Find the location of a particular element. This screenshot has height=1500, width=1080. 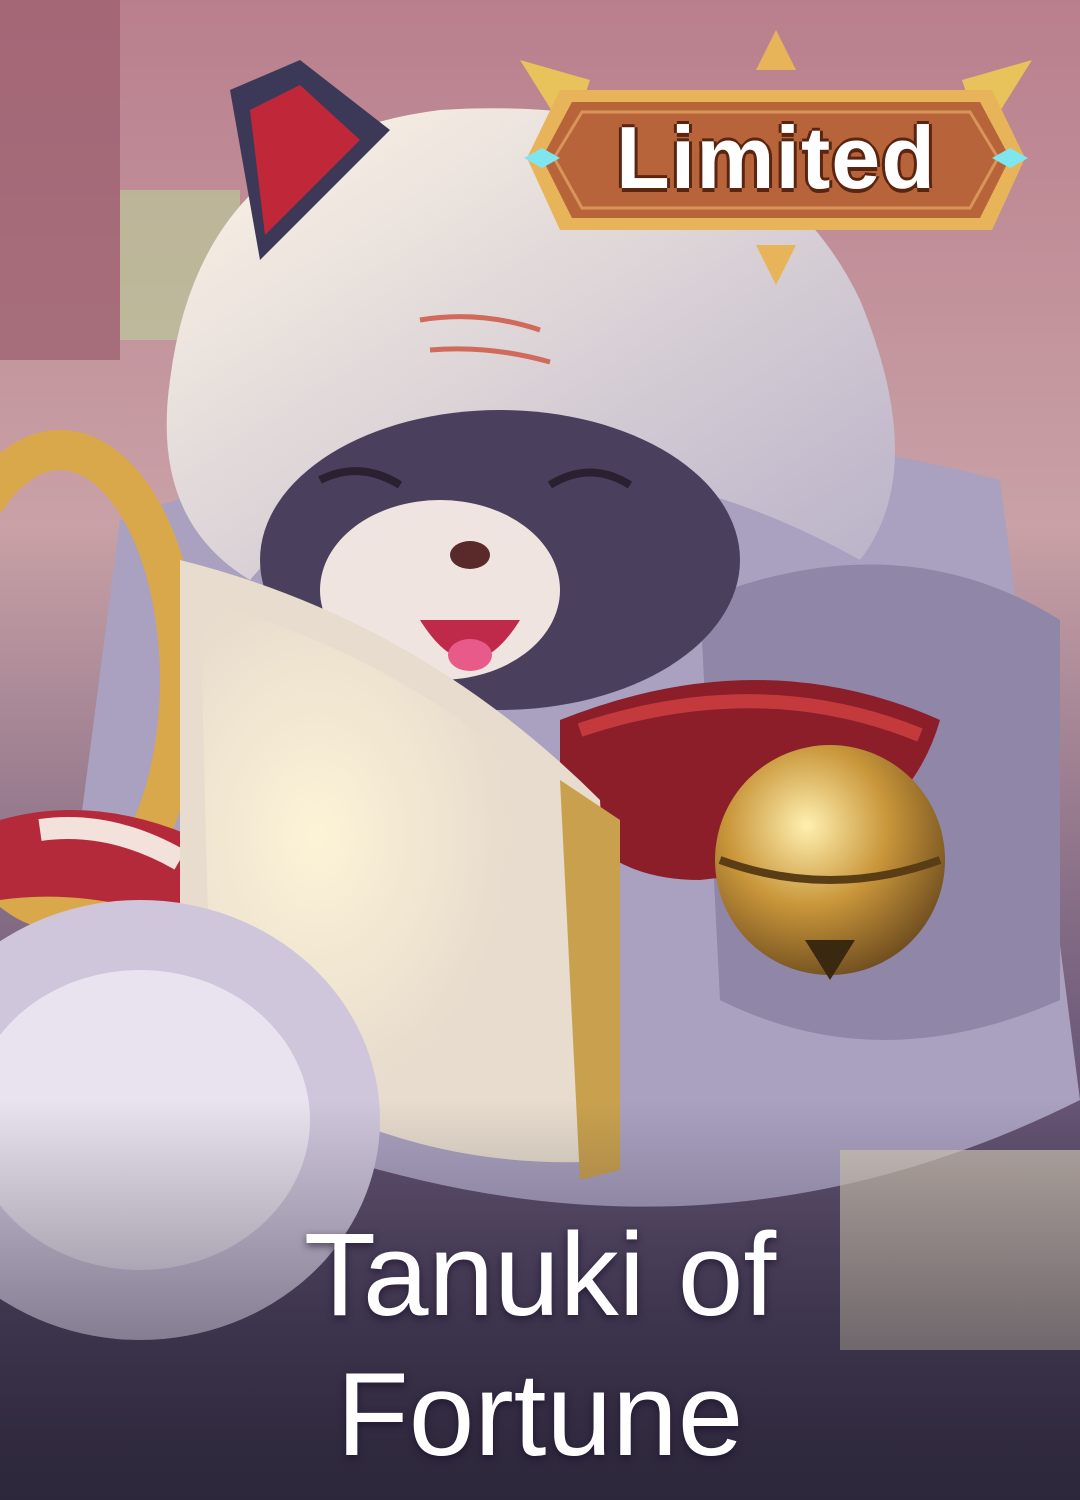

limited-badge-label: Limited is located at coordinates (776, 157).